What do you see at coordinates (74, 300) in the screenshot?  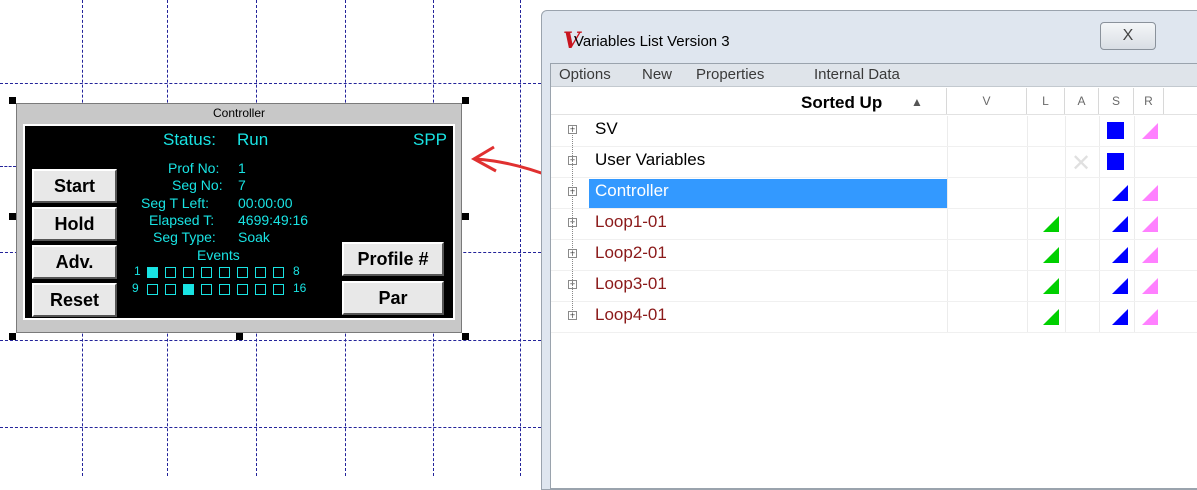 I see `reset-button: Reset` at bounding box center [74, 300].